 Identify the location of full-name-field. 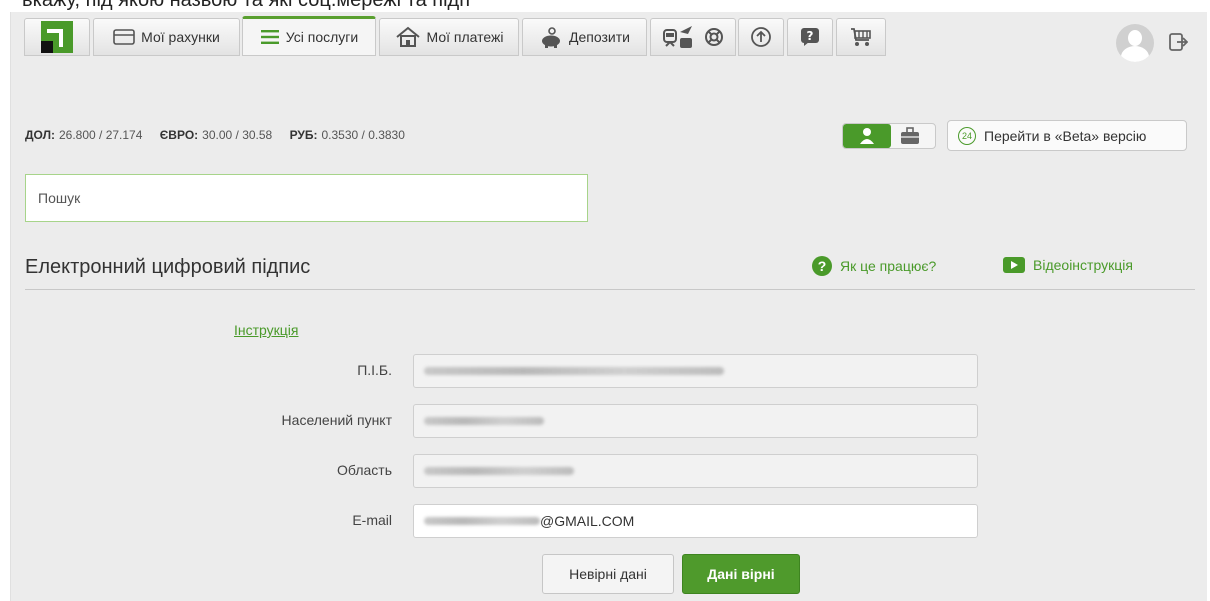
(695, 371).